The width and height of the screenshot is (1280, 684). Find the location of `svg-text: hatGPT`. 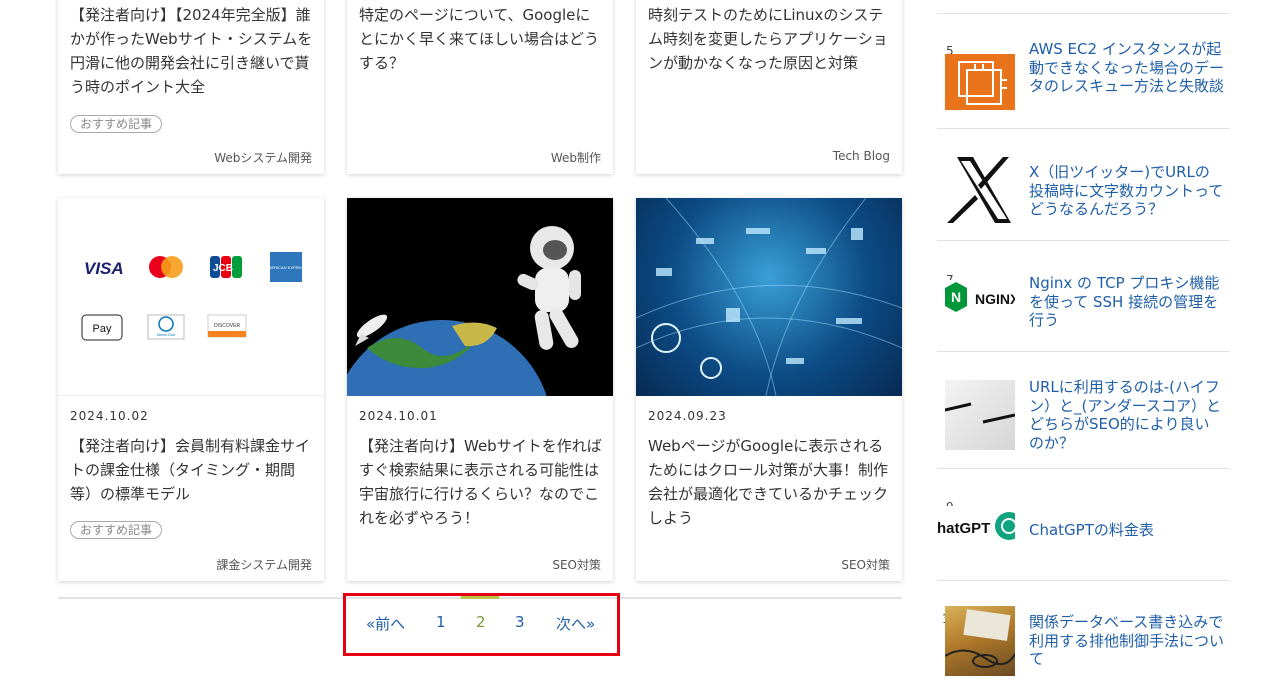

svg-text: hatGPT is located at coordinates (963, 528).